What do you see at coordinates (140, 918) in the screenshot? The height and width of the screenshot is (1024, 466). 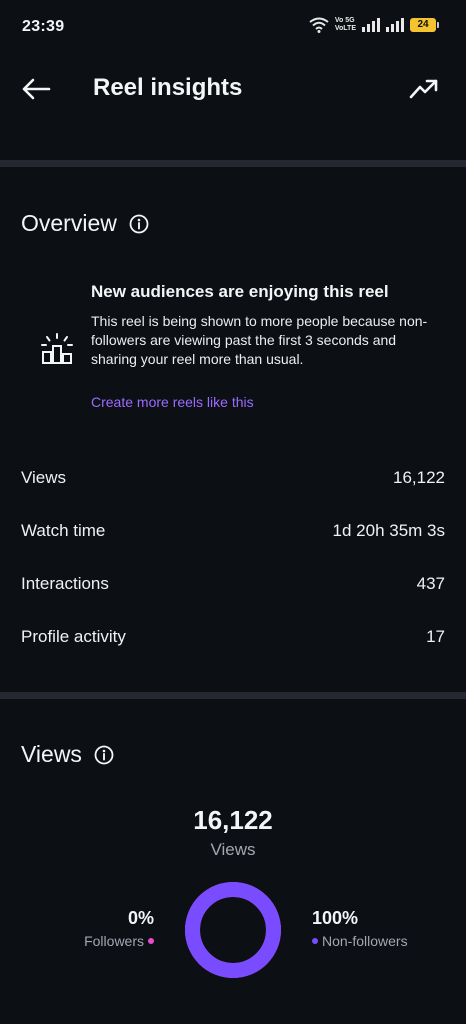 I see `followers-percent: 0%` at bounding box center [140, 918].